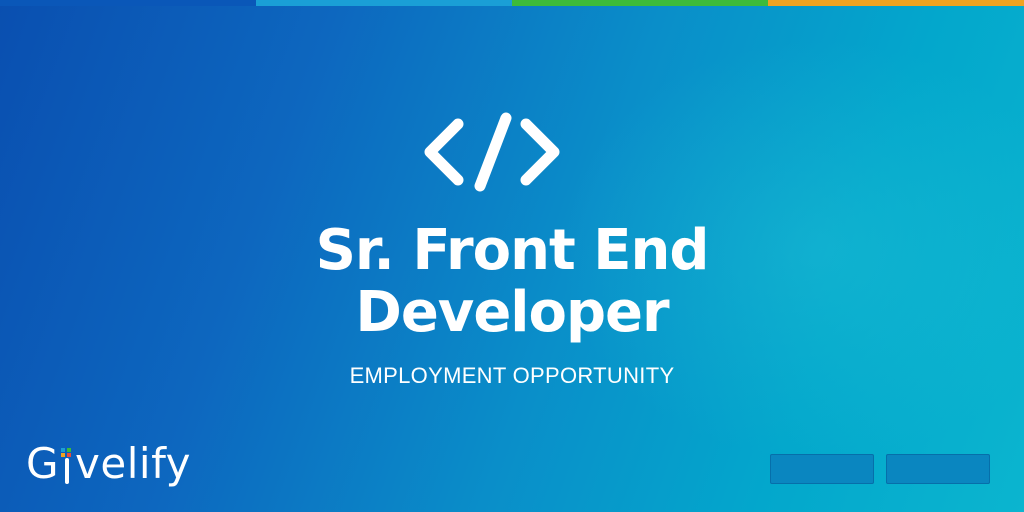 This screenshot has height=512, width=1024. Describe the element at coordinates (938, 469) in the screenshot. I see `placeholder-button-right` at that location.